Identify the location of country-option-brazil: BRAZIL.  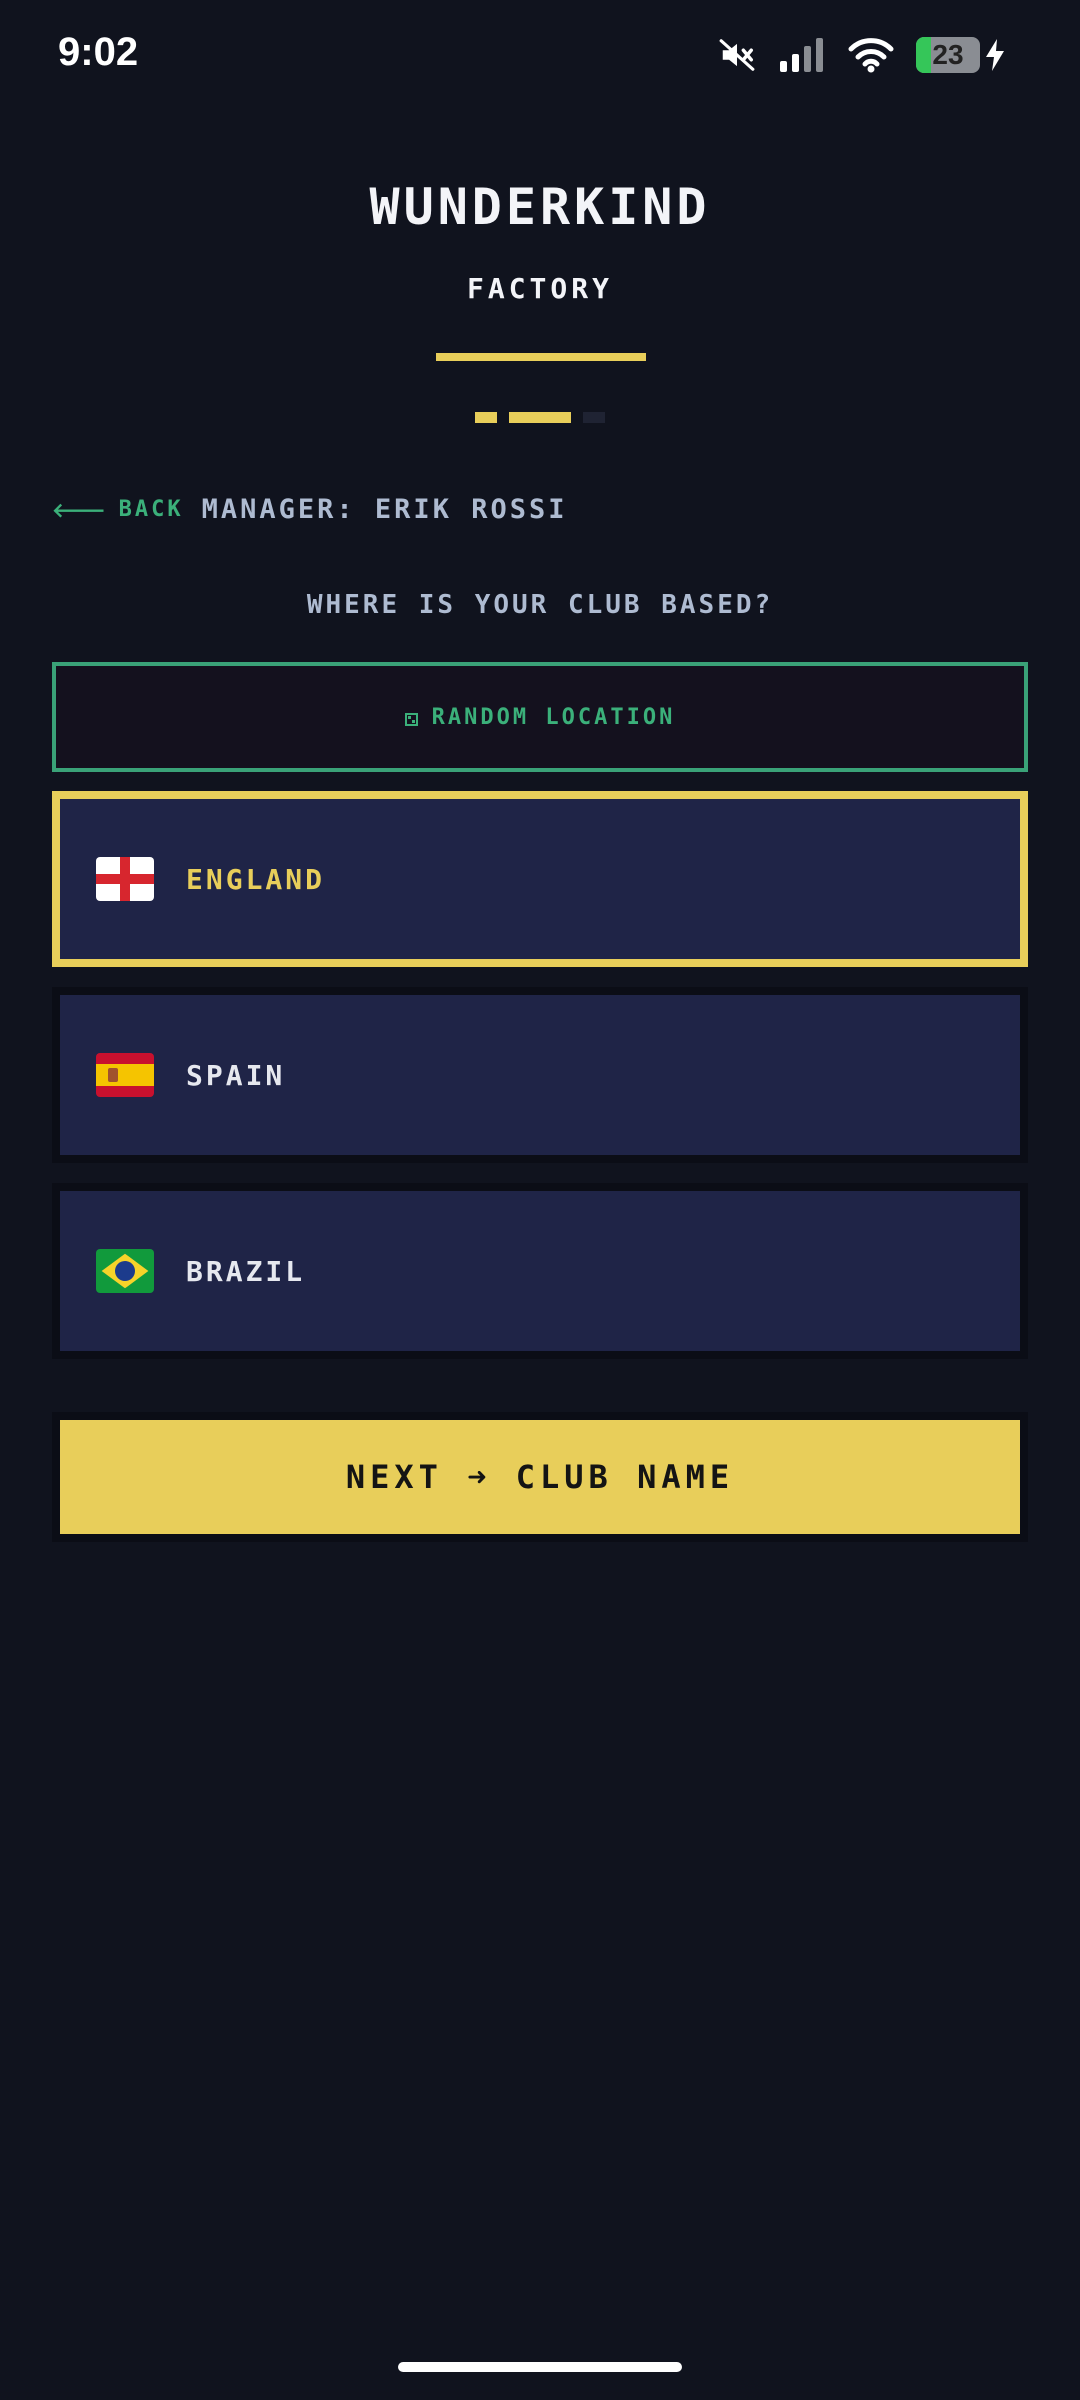
(540, 1271).